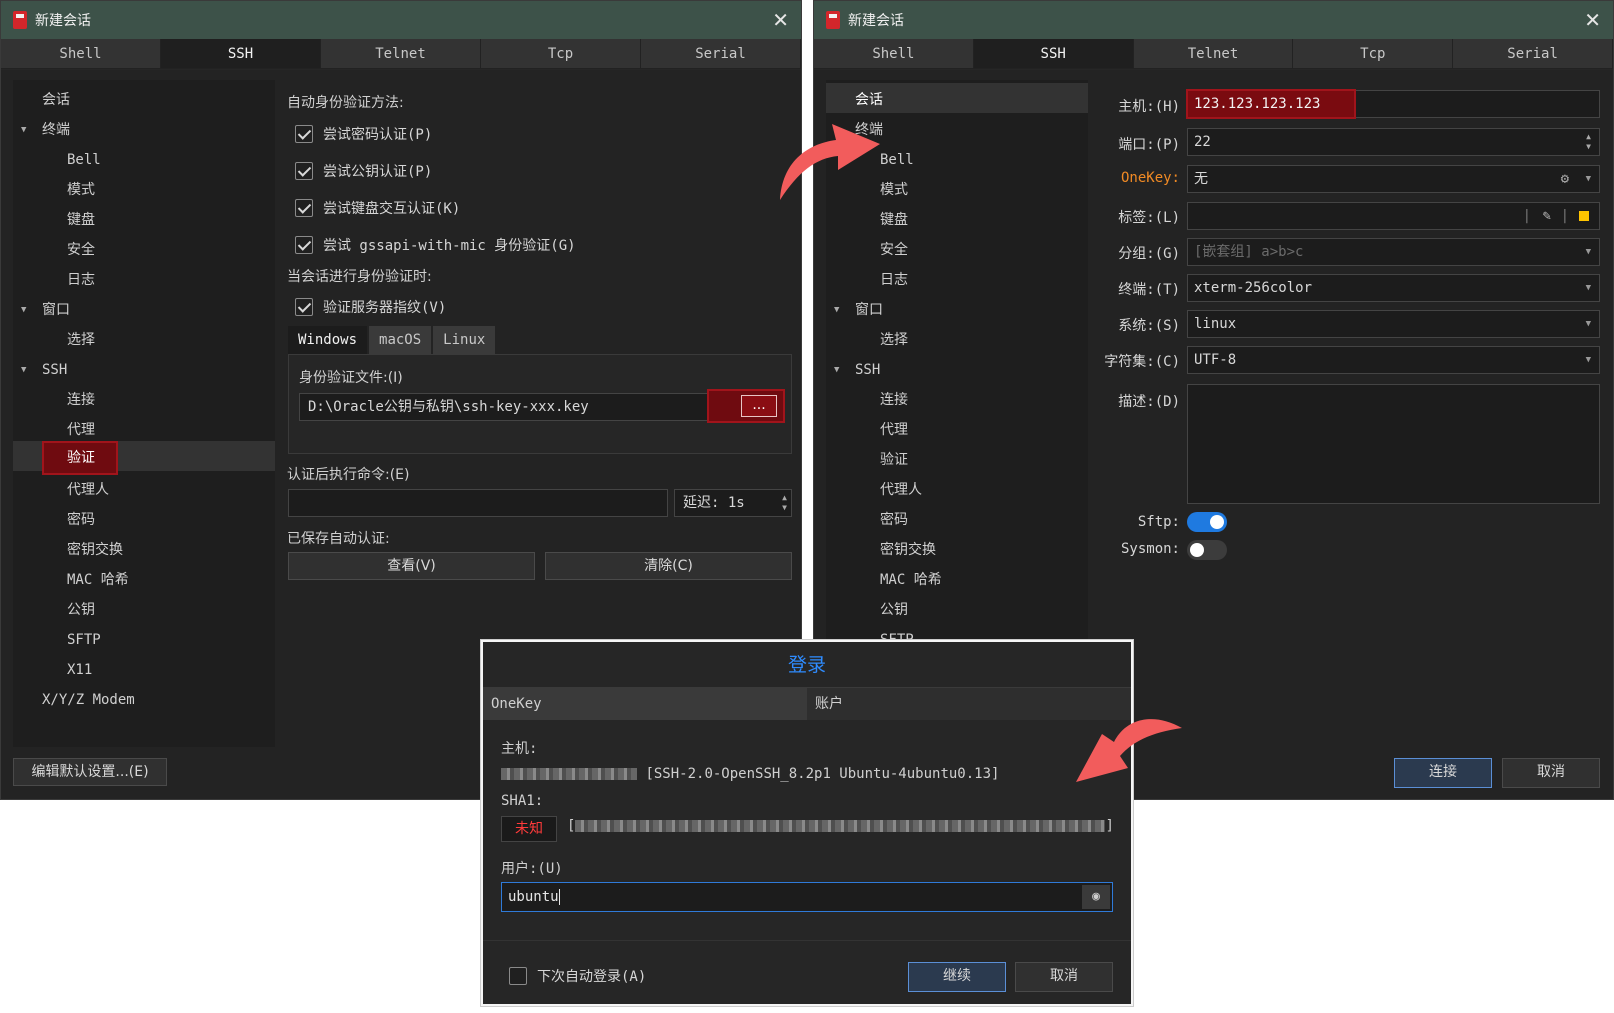 This screenshot has width=1614, height=1013. Describe the element at coordinates (1207, 522) in the screenshot. I see `sftp-toggle` at that location.